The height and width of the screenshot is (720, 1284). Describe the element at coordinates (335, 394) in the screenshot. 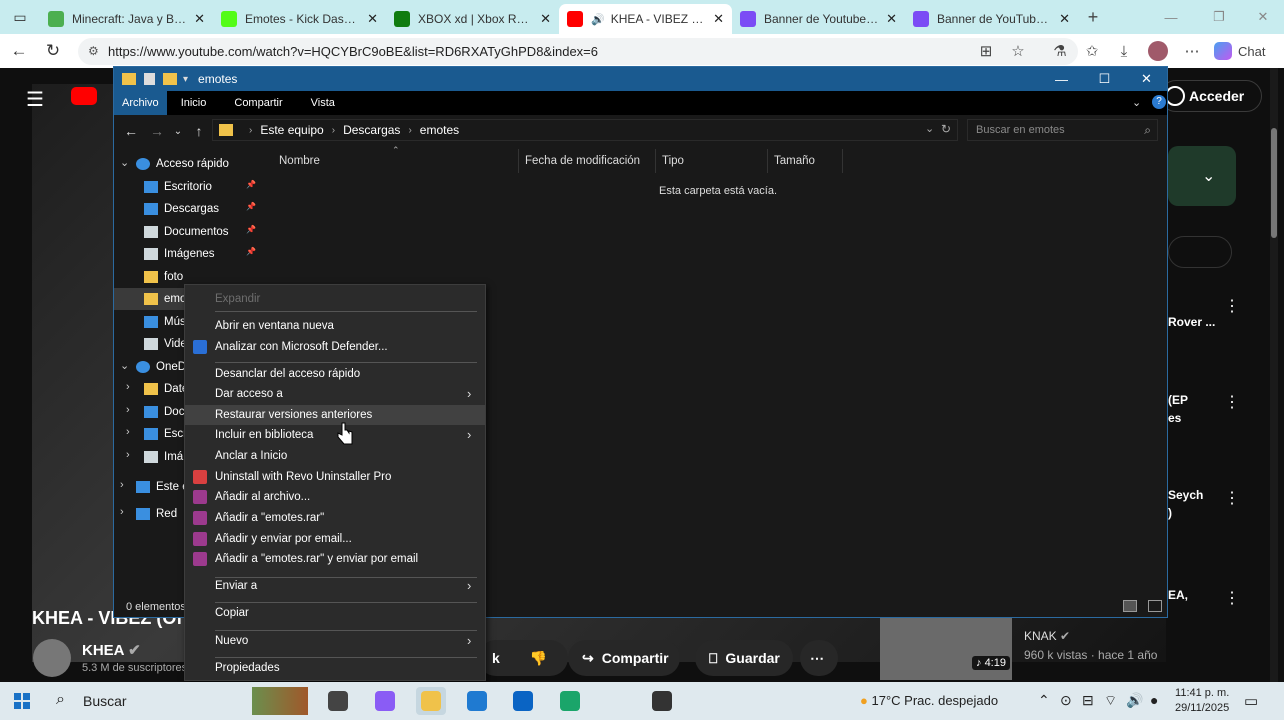

I see `menu-item: Dar acceso a ›` at that location.